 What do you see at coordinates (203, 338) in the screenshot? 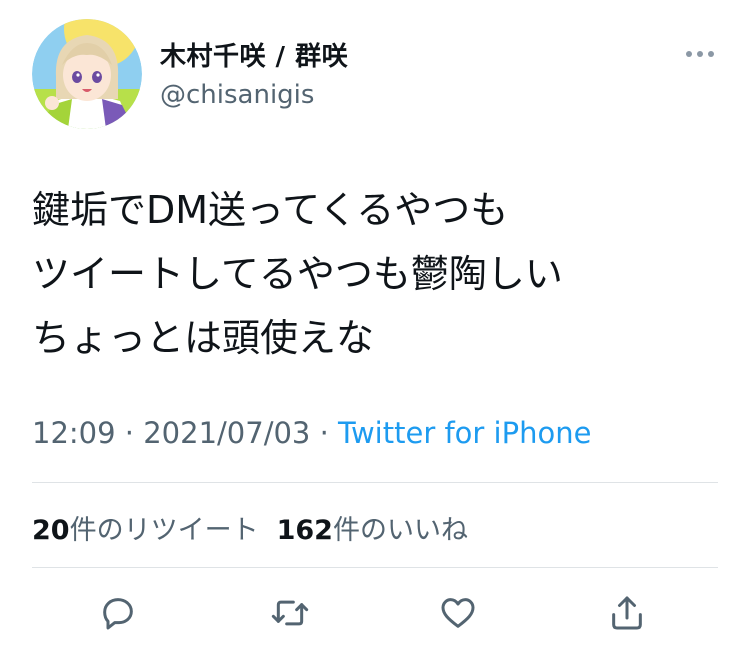
I see `tweet-line: ちょっとは頭使えな` at bounding box center [203, 338].